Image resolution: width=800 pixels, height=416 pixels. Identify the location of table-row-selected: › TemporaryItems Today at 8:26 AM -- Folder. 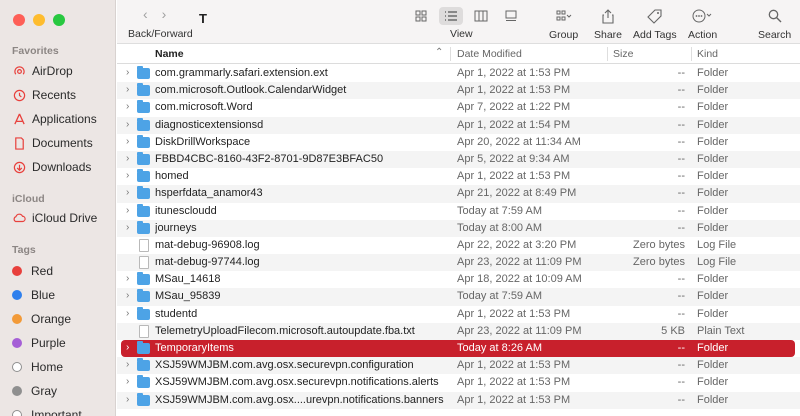
(458, 349).